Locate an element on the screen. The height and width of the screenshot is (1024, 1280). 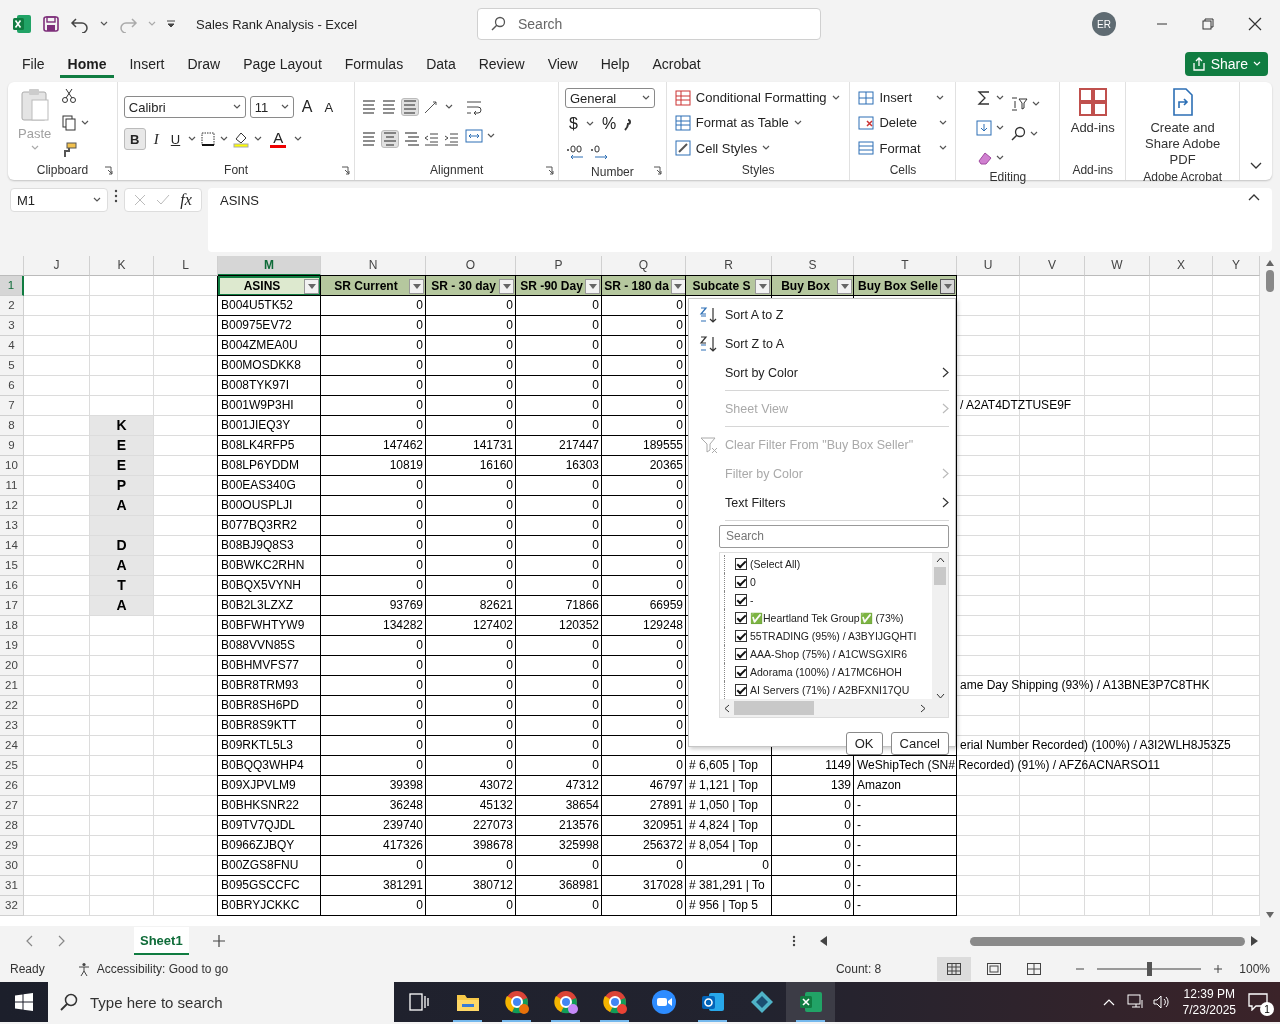
row-header: 11 is located at coordinates (12, 486).